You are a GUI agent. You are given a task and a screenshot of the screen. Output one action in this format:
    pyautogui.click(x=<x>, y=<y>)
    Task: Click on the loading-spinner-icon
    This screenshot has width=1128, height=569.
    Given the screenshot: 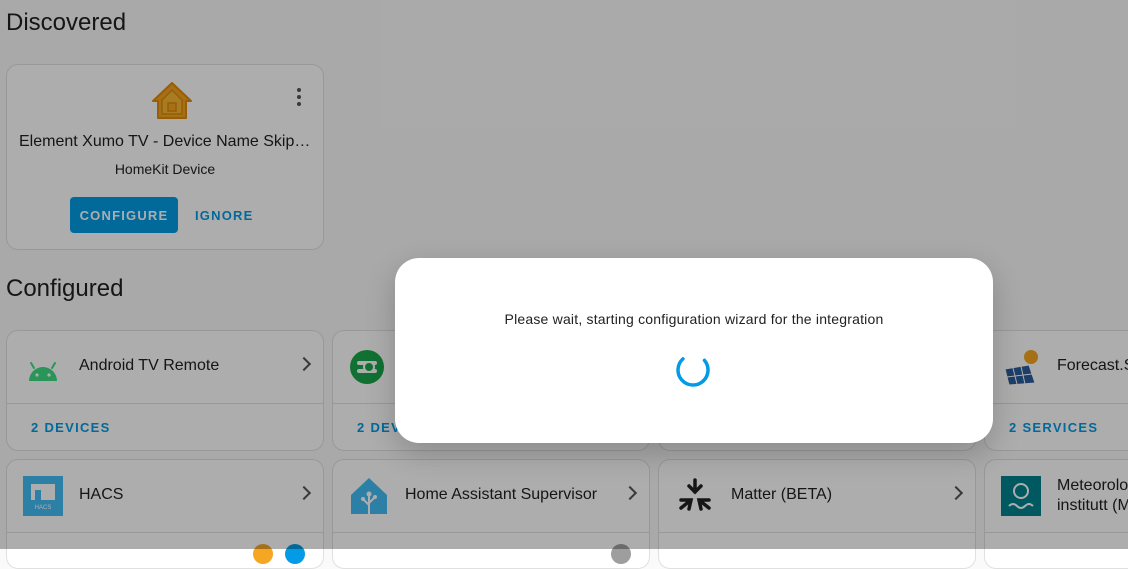 What is the action you would take?
    pyautogui.click(x=693, y=370)
    